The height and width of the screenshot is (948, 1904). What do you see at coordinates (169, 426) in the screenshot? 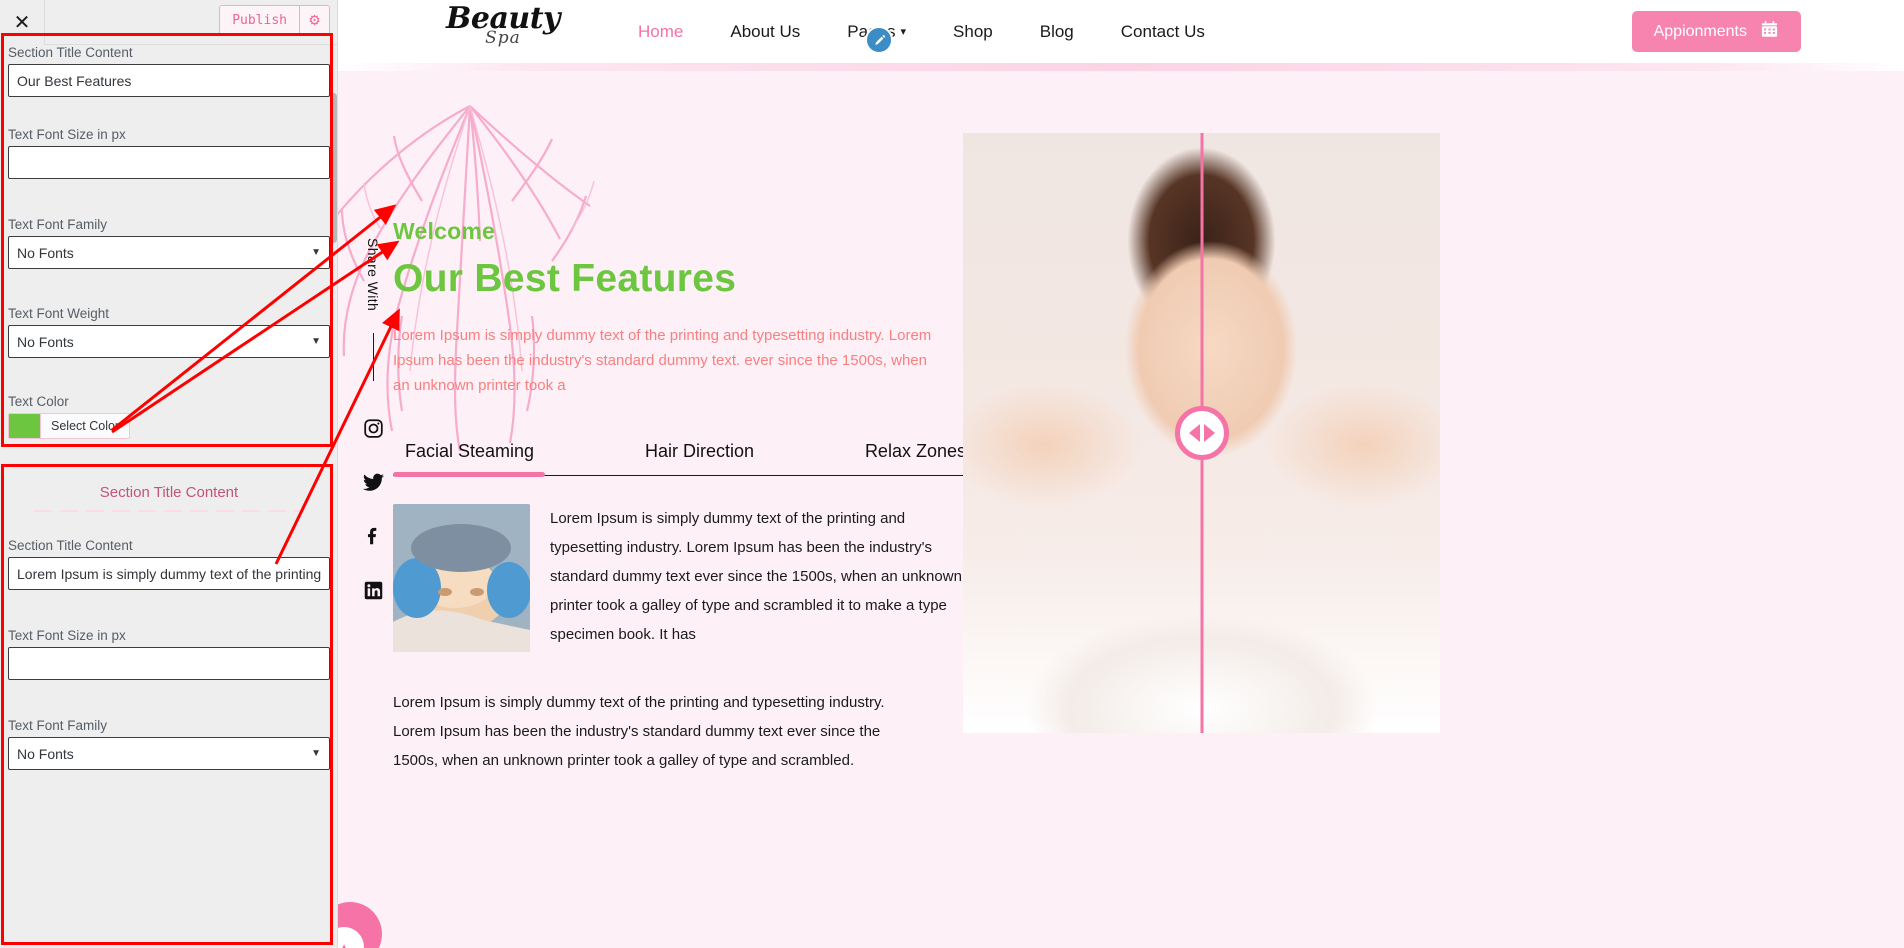
I see `text-color-picker-1: Select Color` at bounding box center [169, 426].